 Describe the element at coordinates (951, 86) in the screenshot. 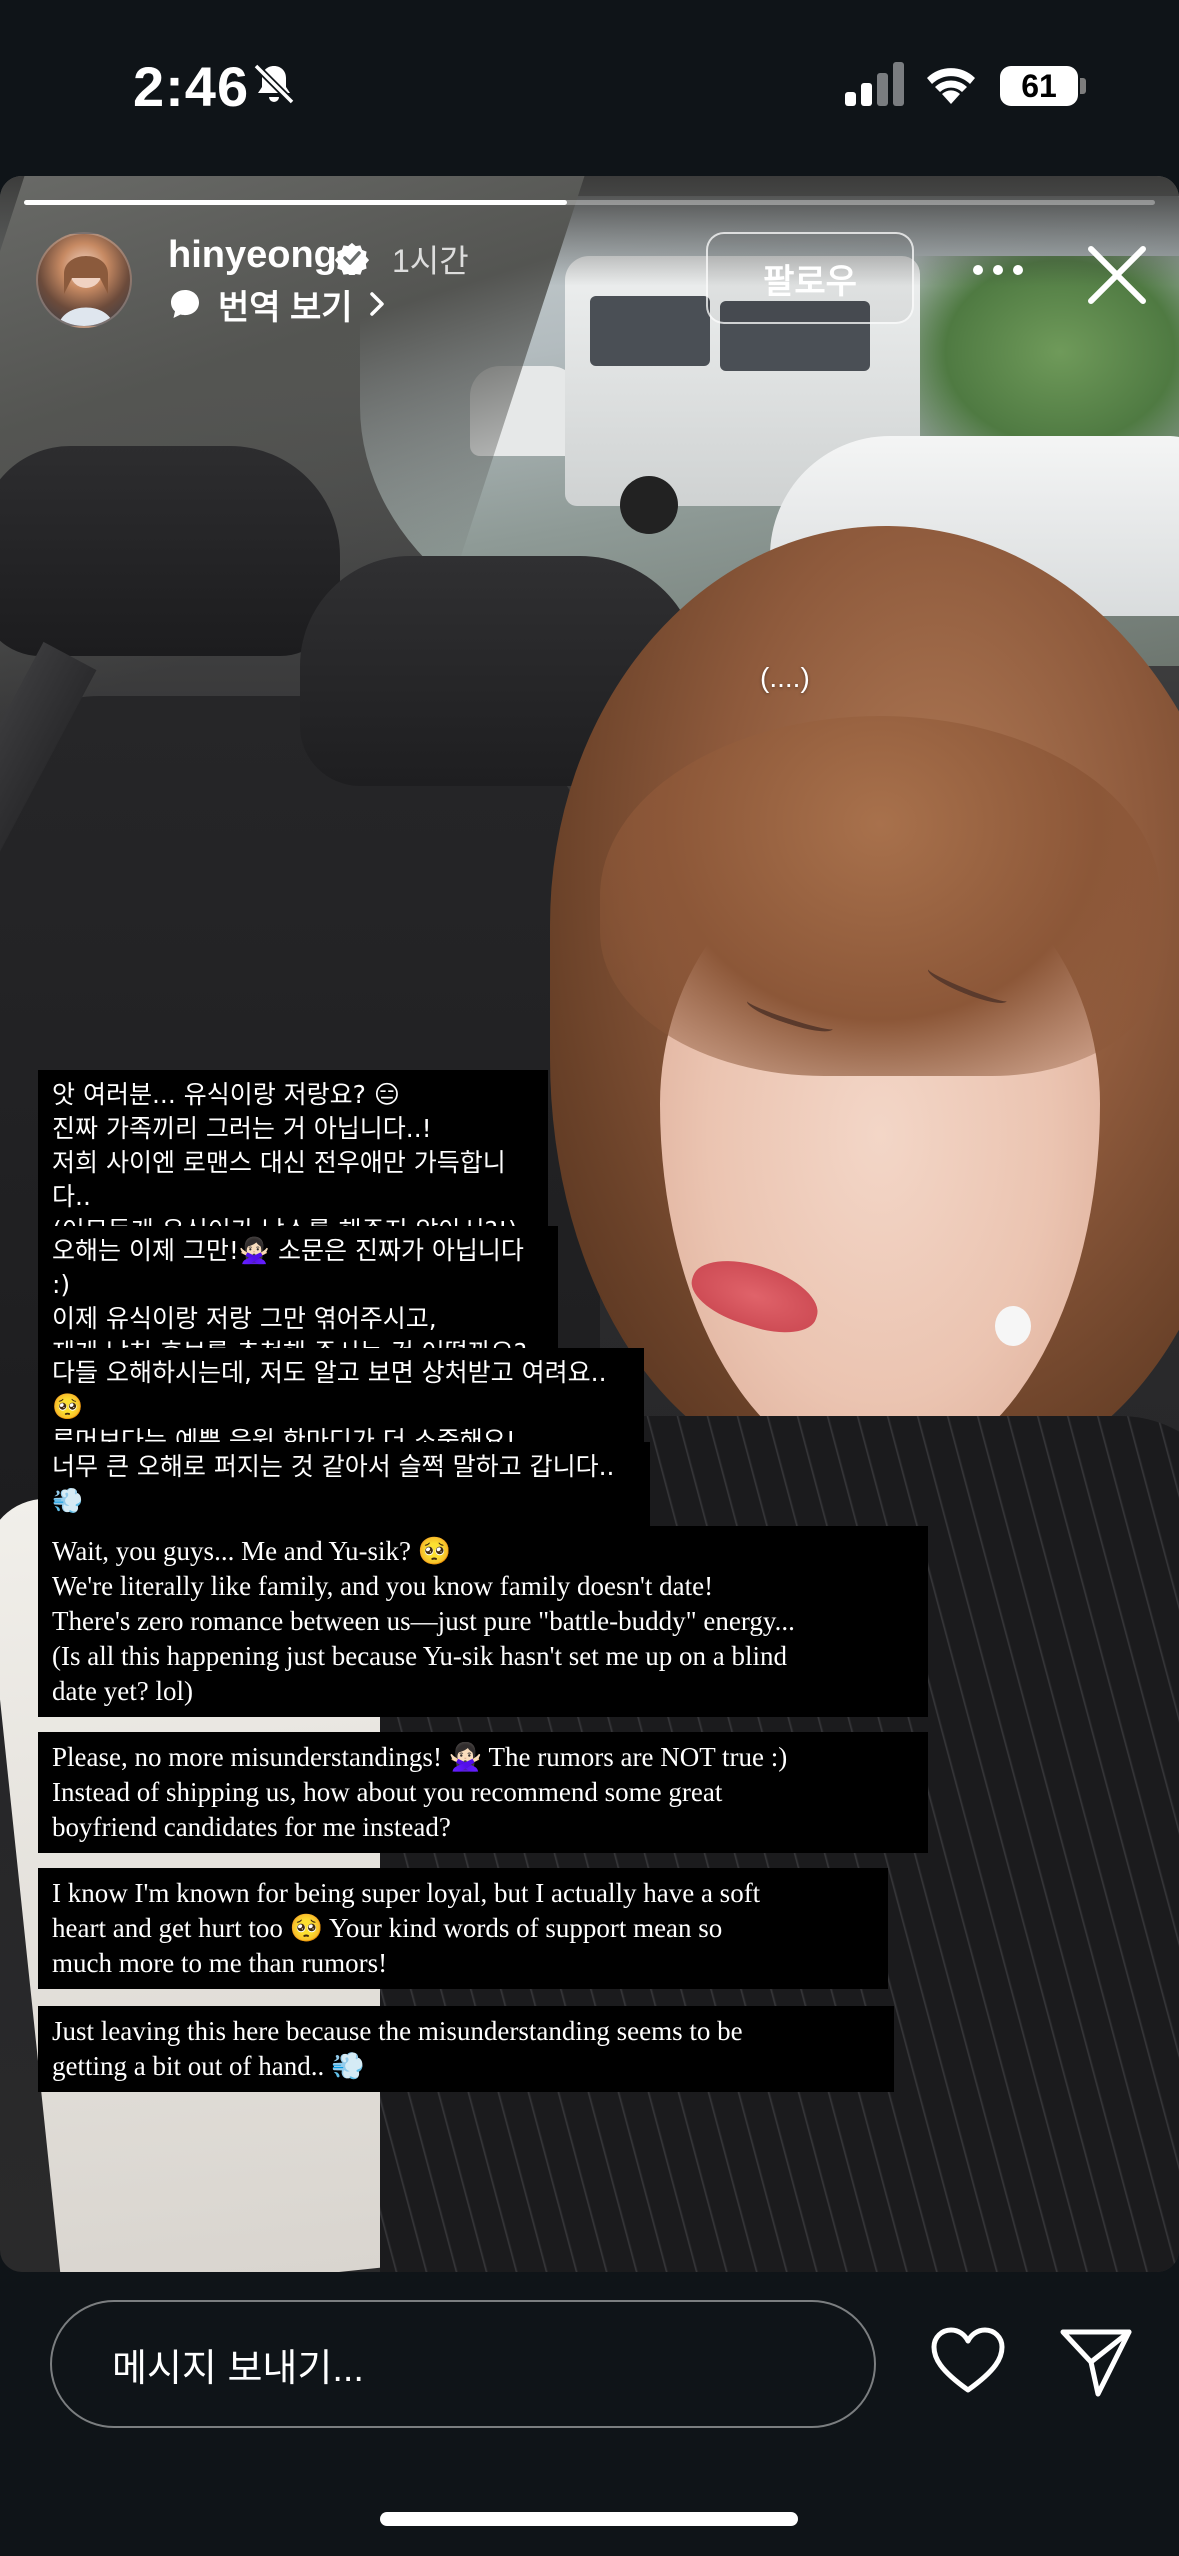

I see `wifi-icon` at that location.